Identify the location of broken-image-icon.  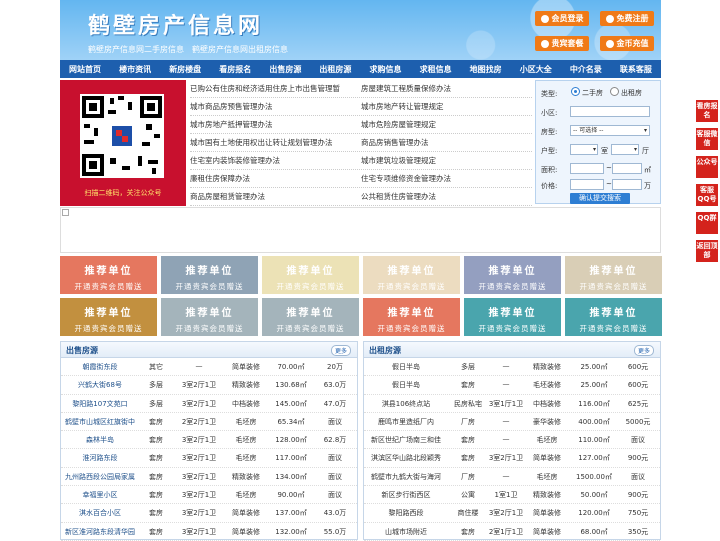
(65, 212).